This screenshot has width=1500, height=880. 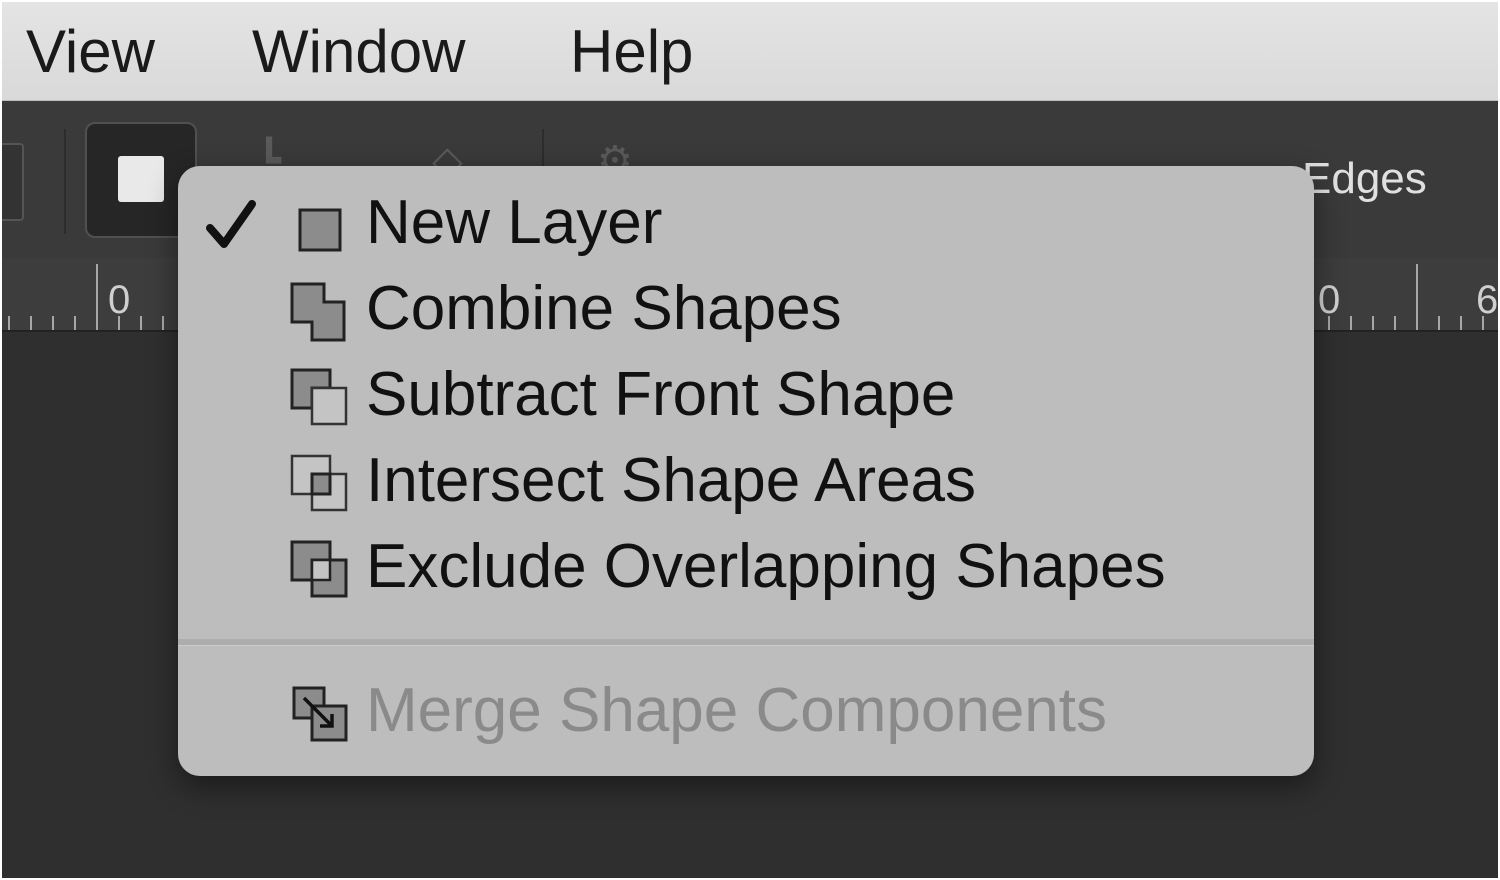 I want to click on menu-item-label: Merge Shape Components, so click(x=737, y=710).